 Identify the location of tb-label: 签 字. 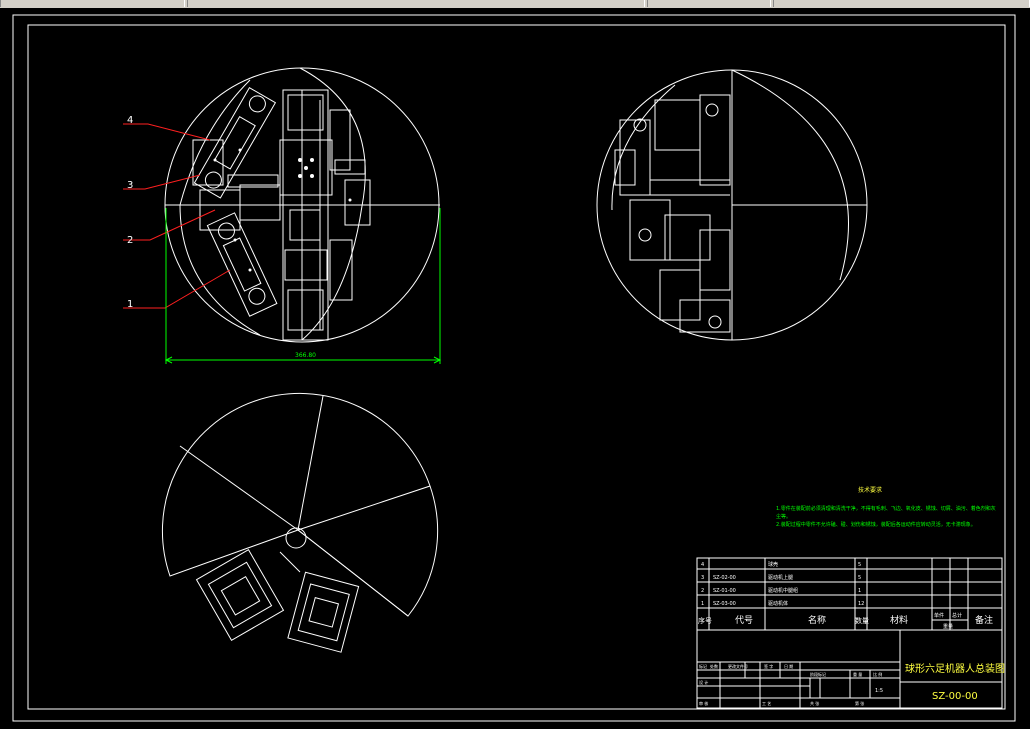
(768, 666).